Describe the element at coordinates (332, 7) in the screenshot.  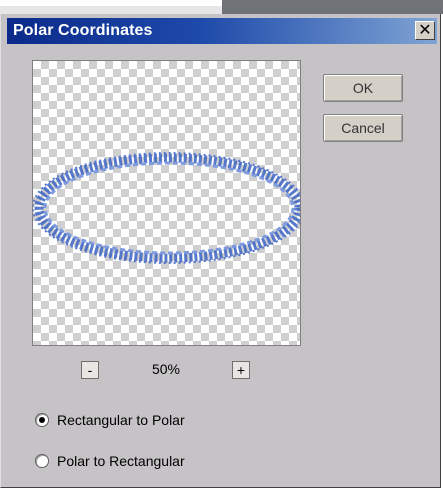
I see `background-strip-dark` at that location.